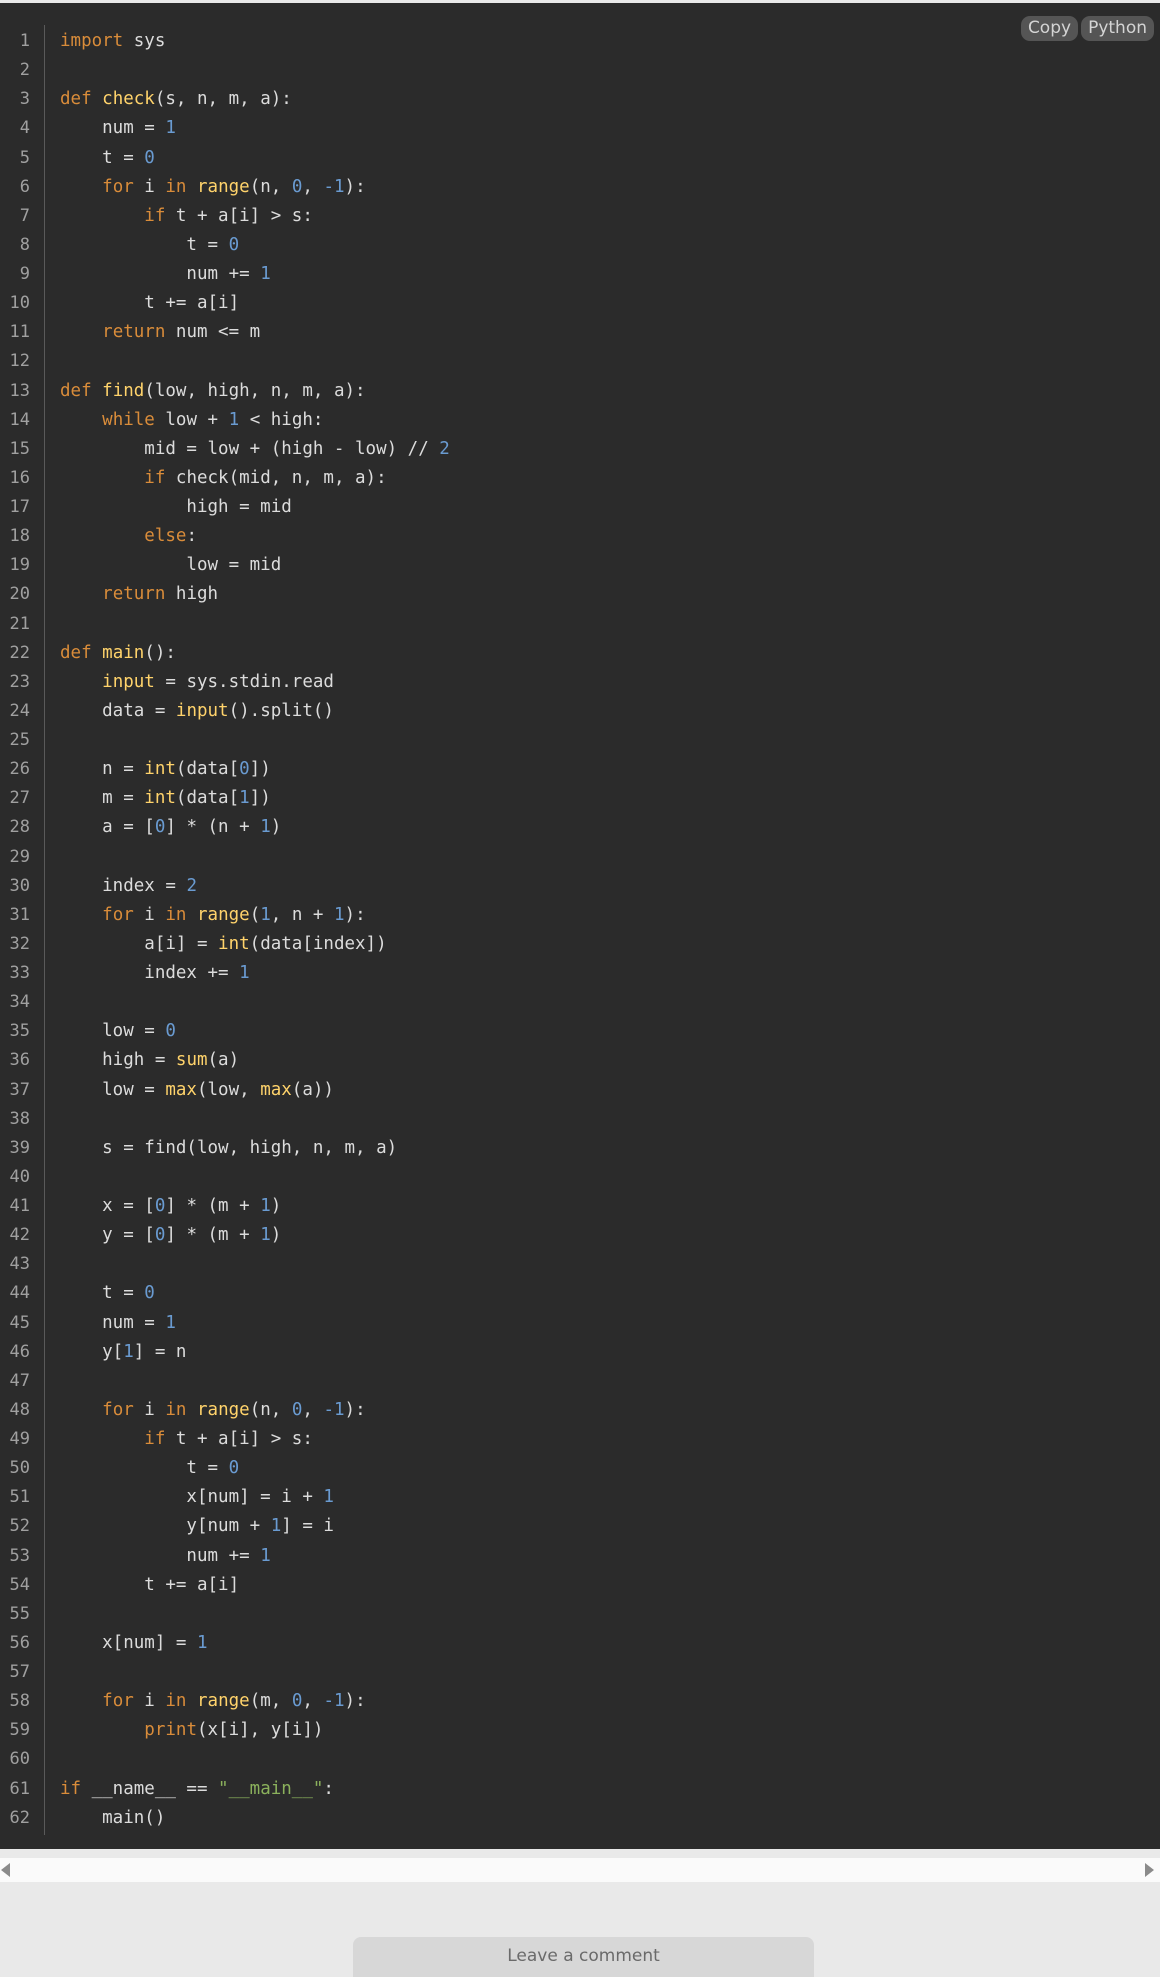  I want to click on code-source: low = max(low, max(a)), so click(197, 1090).